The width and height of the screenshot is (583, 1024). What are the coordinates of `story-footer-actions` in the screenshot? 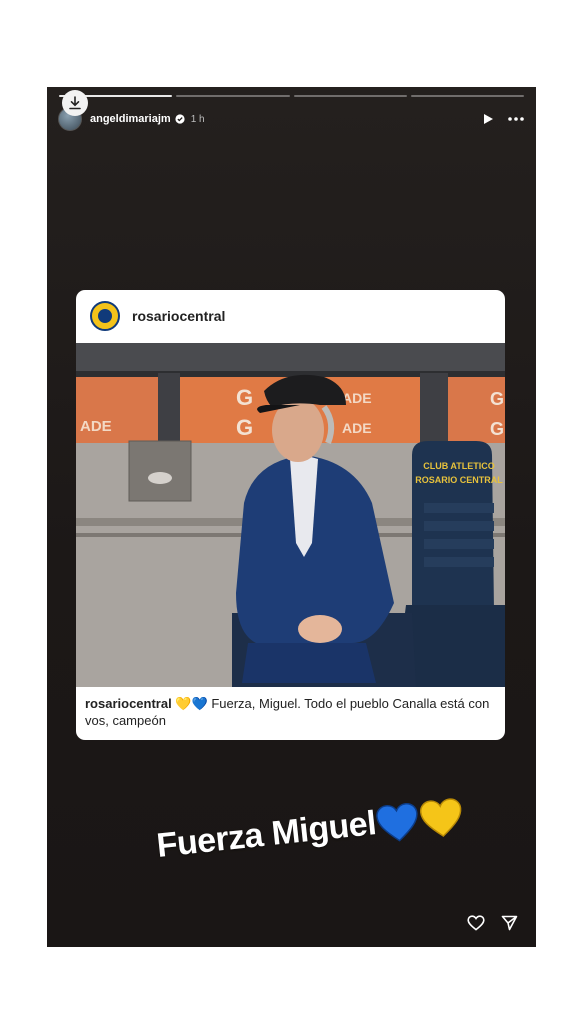 It's located at (492, 923).